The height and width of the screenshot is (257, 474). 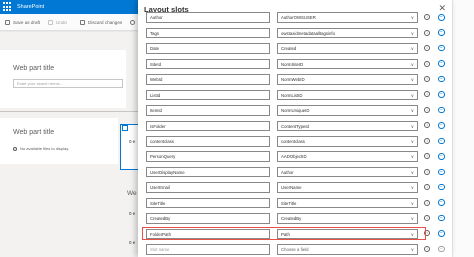 I want to click on field-dropdown: contentclass ∨, so click(x=347, y=141).